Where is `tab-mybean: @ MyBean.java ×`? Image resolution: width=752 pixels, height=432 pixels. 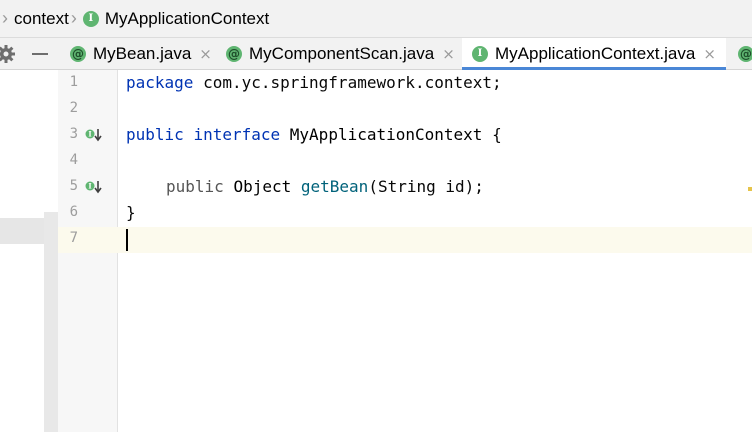 tab-mybean: @ MyBean.java × is located at coordinates (140, 53).